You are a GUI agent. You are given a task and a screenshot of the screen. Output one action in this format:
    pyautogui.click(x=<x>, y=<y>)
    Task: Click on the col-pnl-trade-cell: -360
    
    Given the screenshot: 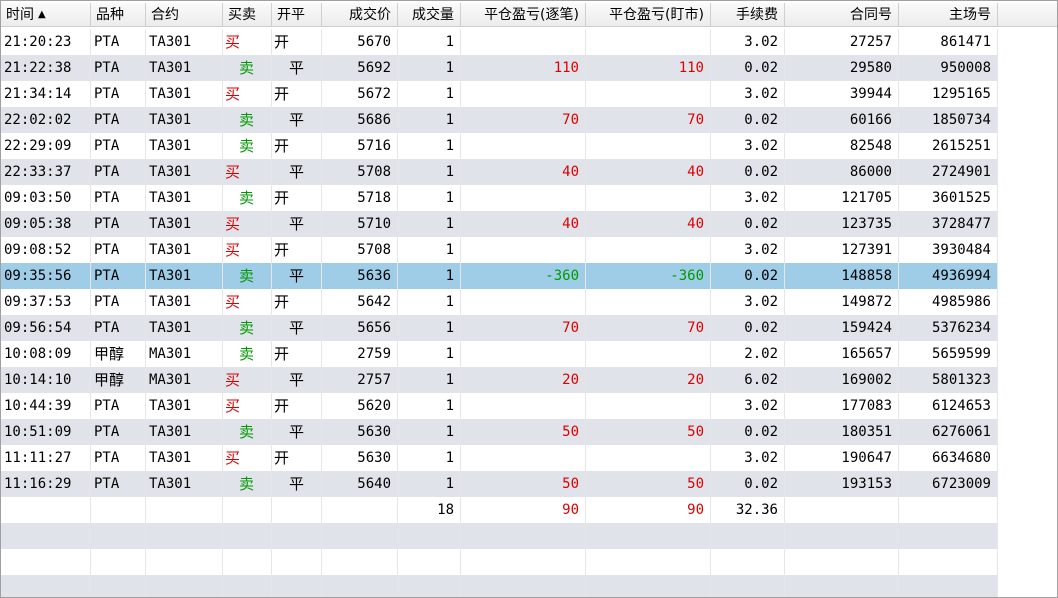 What is the action you would take?
    pyautogui.click(x=523, y=276)
    